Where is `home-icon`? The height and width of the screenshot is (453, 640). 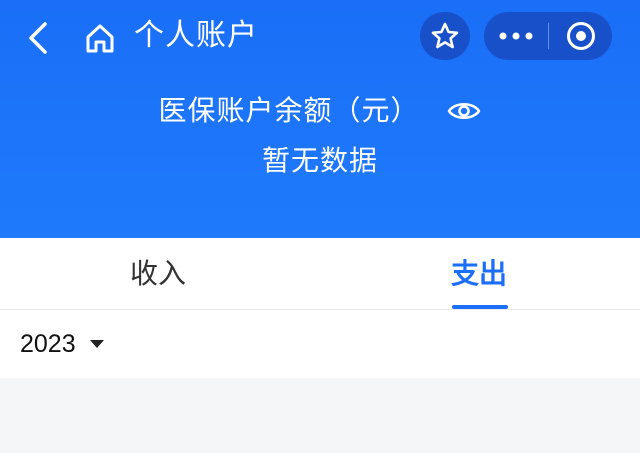
home-icon is located at coordinates (100, 38).